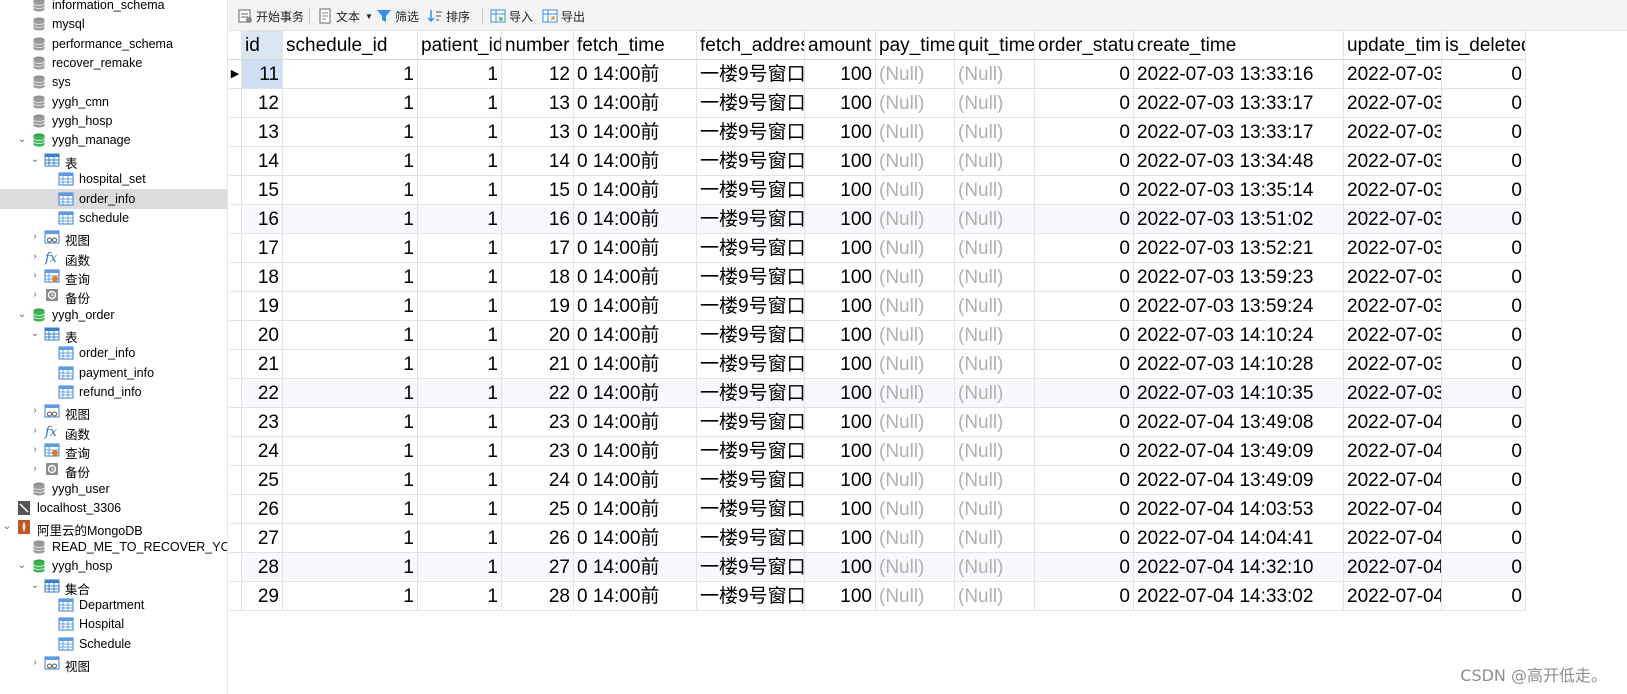 The image size is (1627, 694). I want to click on table-cell: 2022-07-04 14:04:41, so click(1239, 538).